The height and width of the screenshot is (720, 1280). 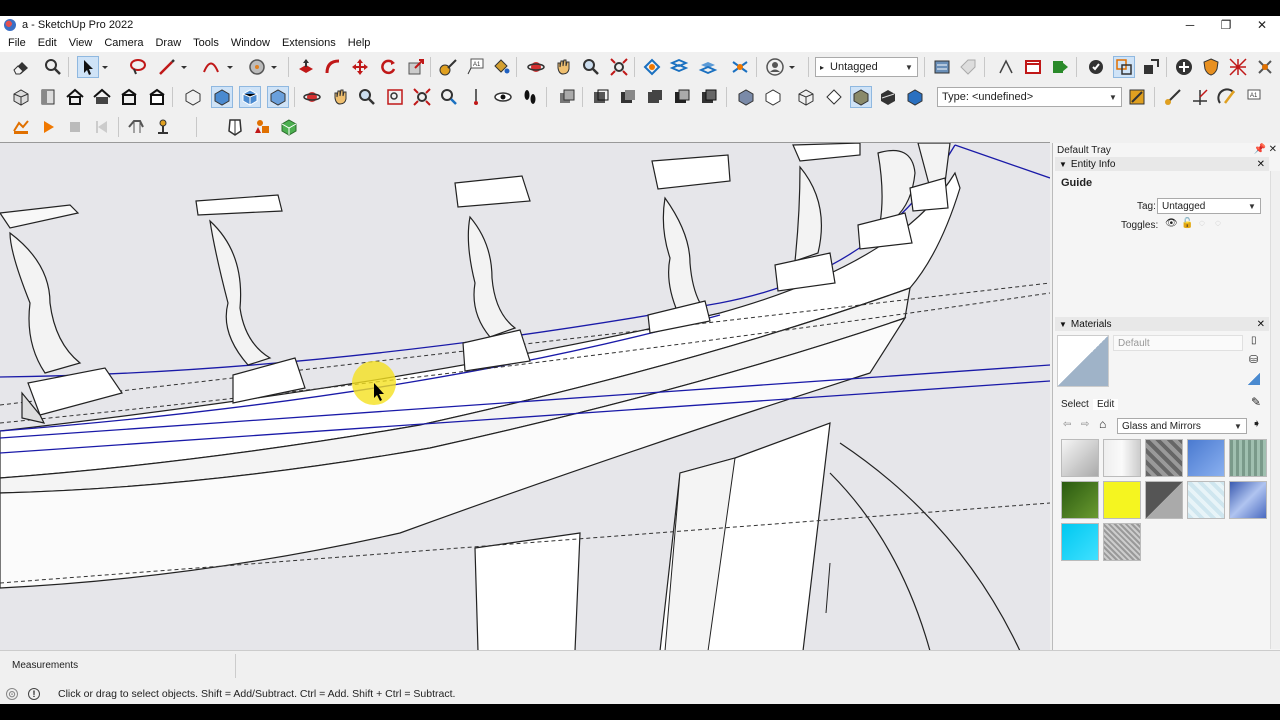 I want to click on menu-tools: Tools, so click(x=206, y=43).